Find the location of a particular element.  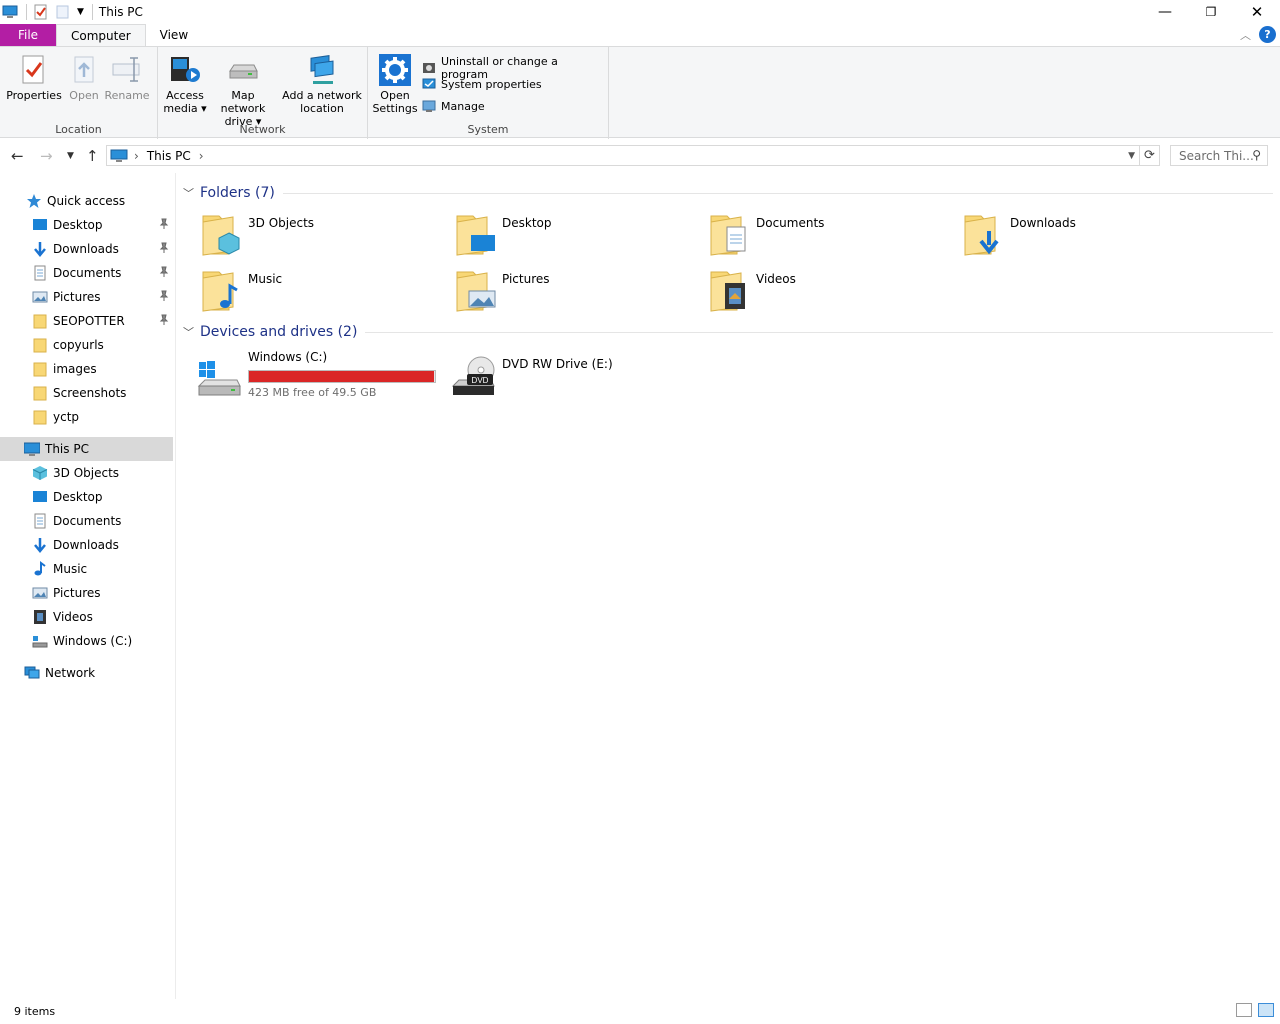

folder-music: Music is located at coordinates (302, 294).